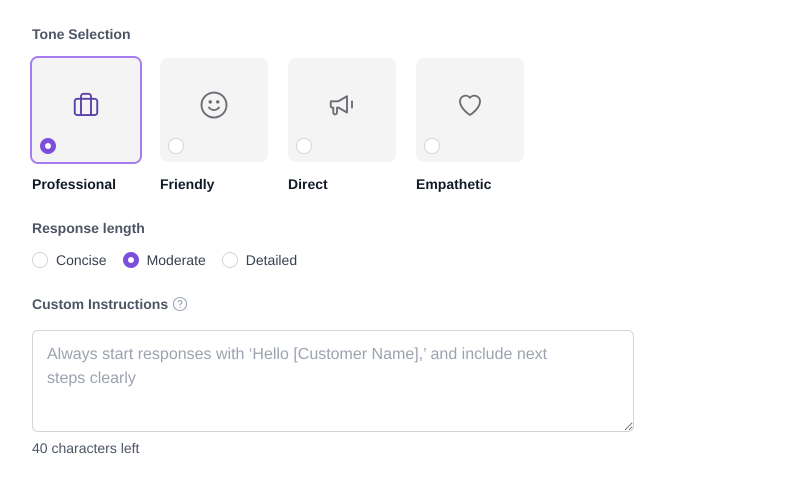  Describe the element at coordinates (86, 110) in the screenshot. I see `tone-card` at that location.